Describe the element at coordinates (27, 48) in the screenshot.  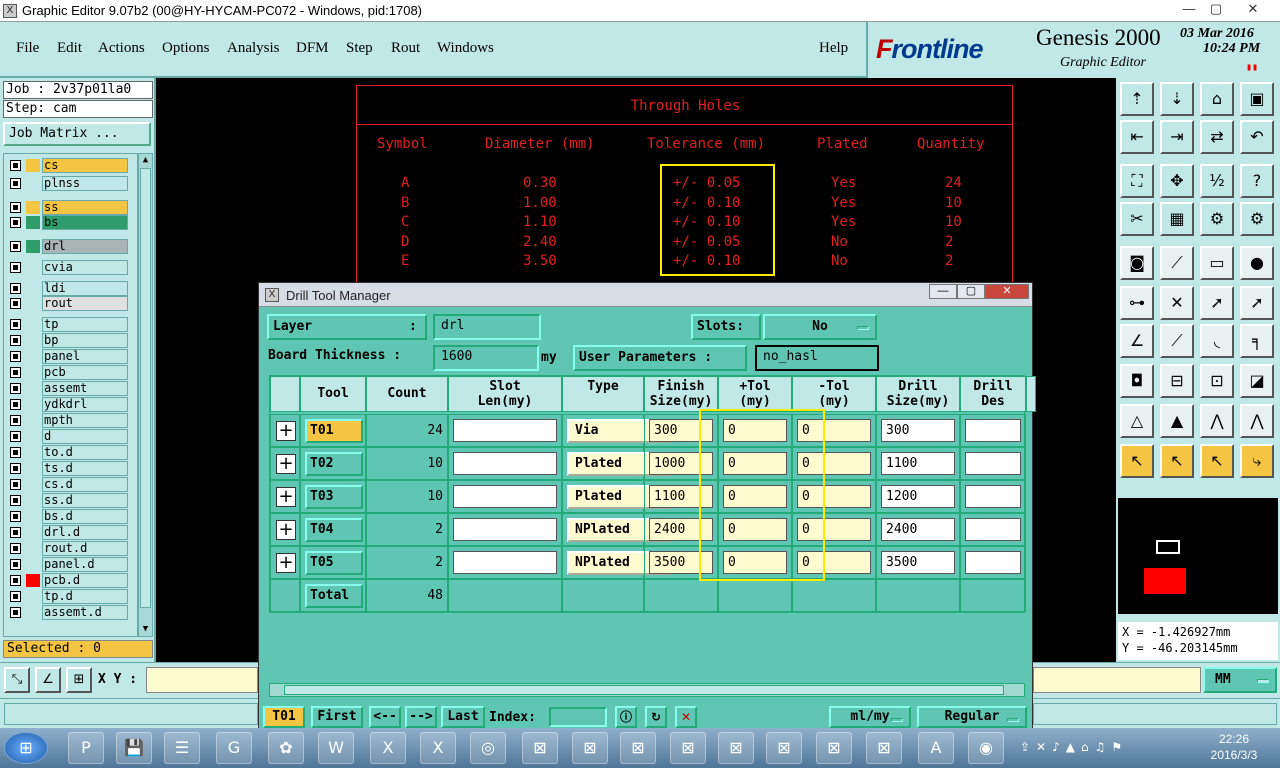
I see `menu-file: File` at that location.